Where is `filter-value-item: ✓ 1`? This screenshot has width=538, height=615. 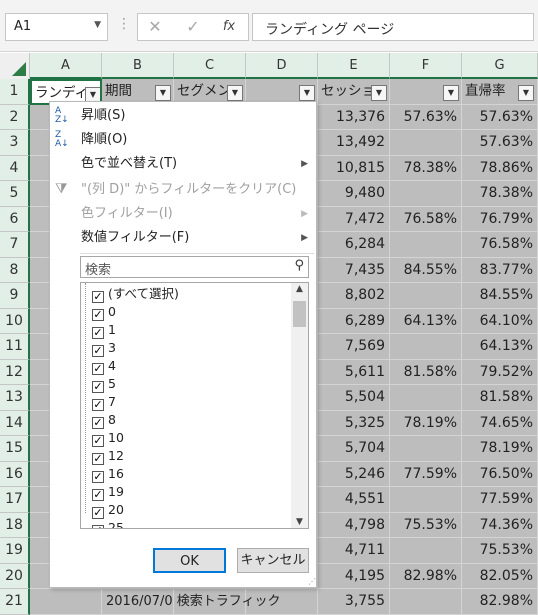
filter-value-item: ✓ 1 is located at coordinates (104, 330).